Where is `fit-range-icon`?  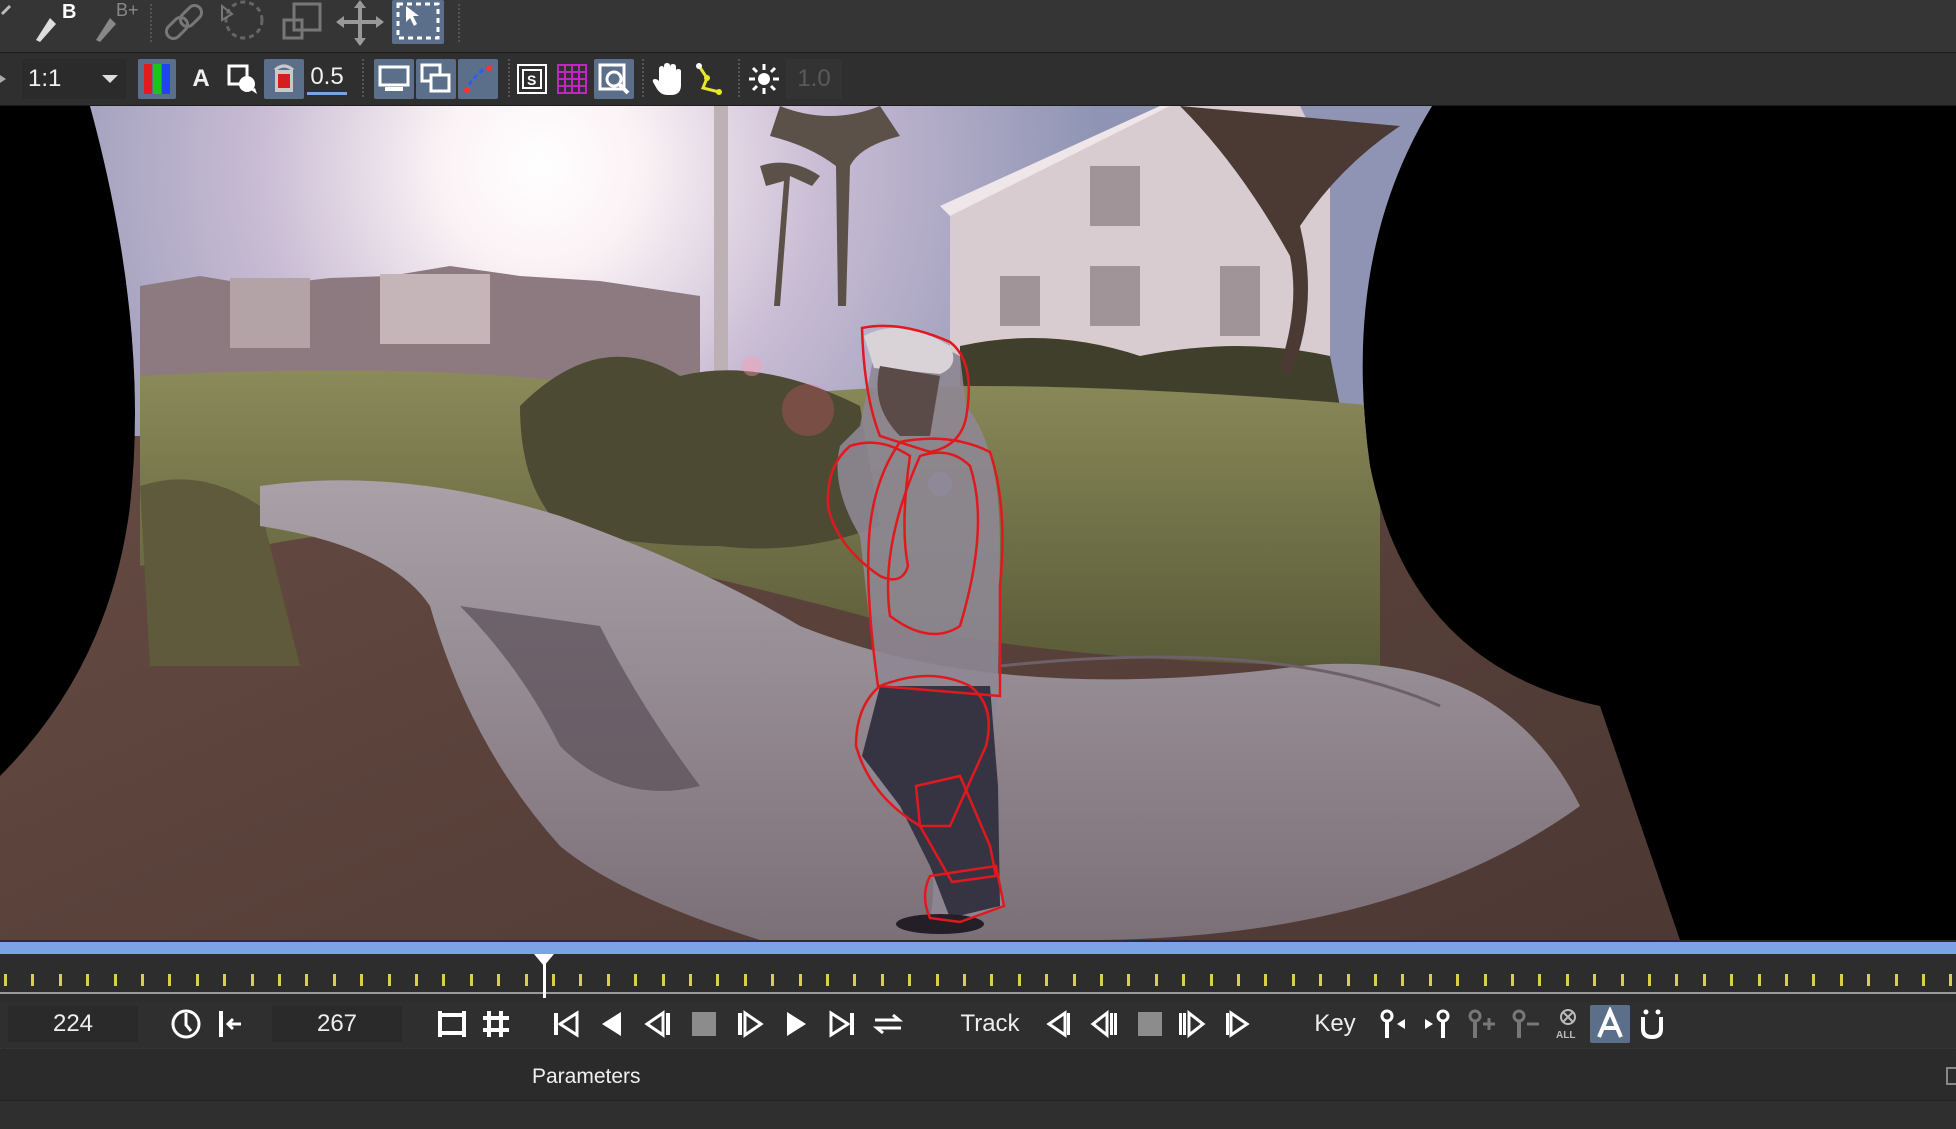 fit-range-icon is located at coordinates (452, 1024).